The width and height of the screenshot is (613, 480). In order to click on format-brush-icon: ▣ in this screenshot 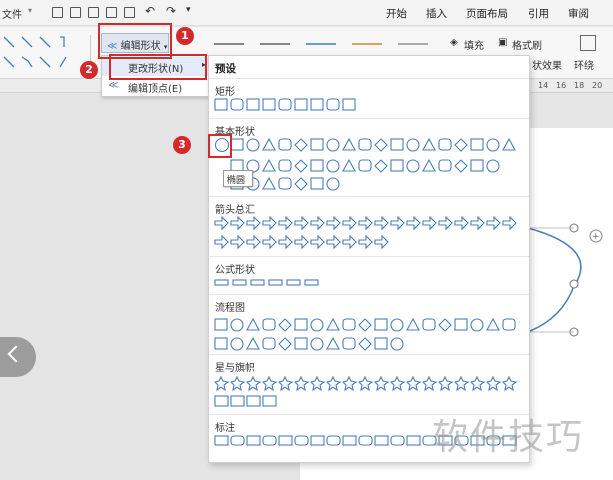, I will do `click(502, 42)`.